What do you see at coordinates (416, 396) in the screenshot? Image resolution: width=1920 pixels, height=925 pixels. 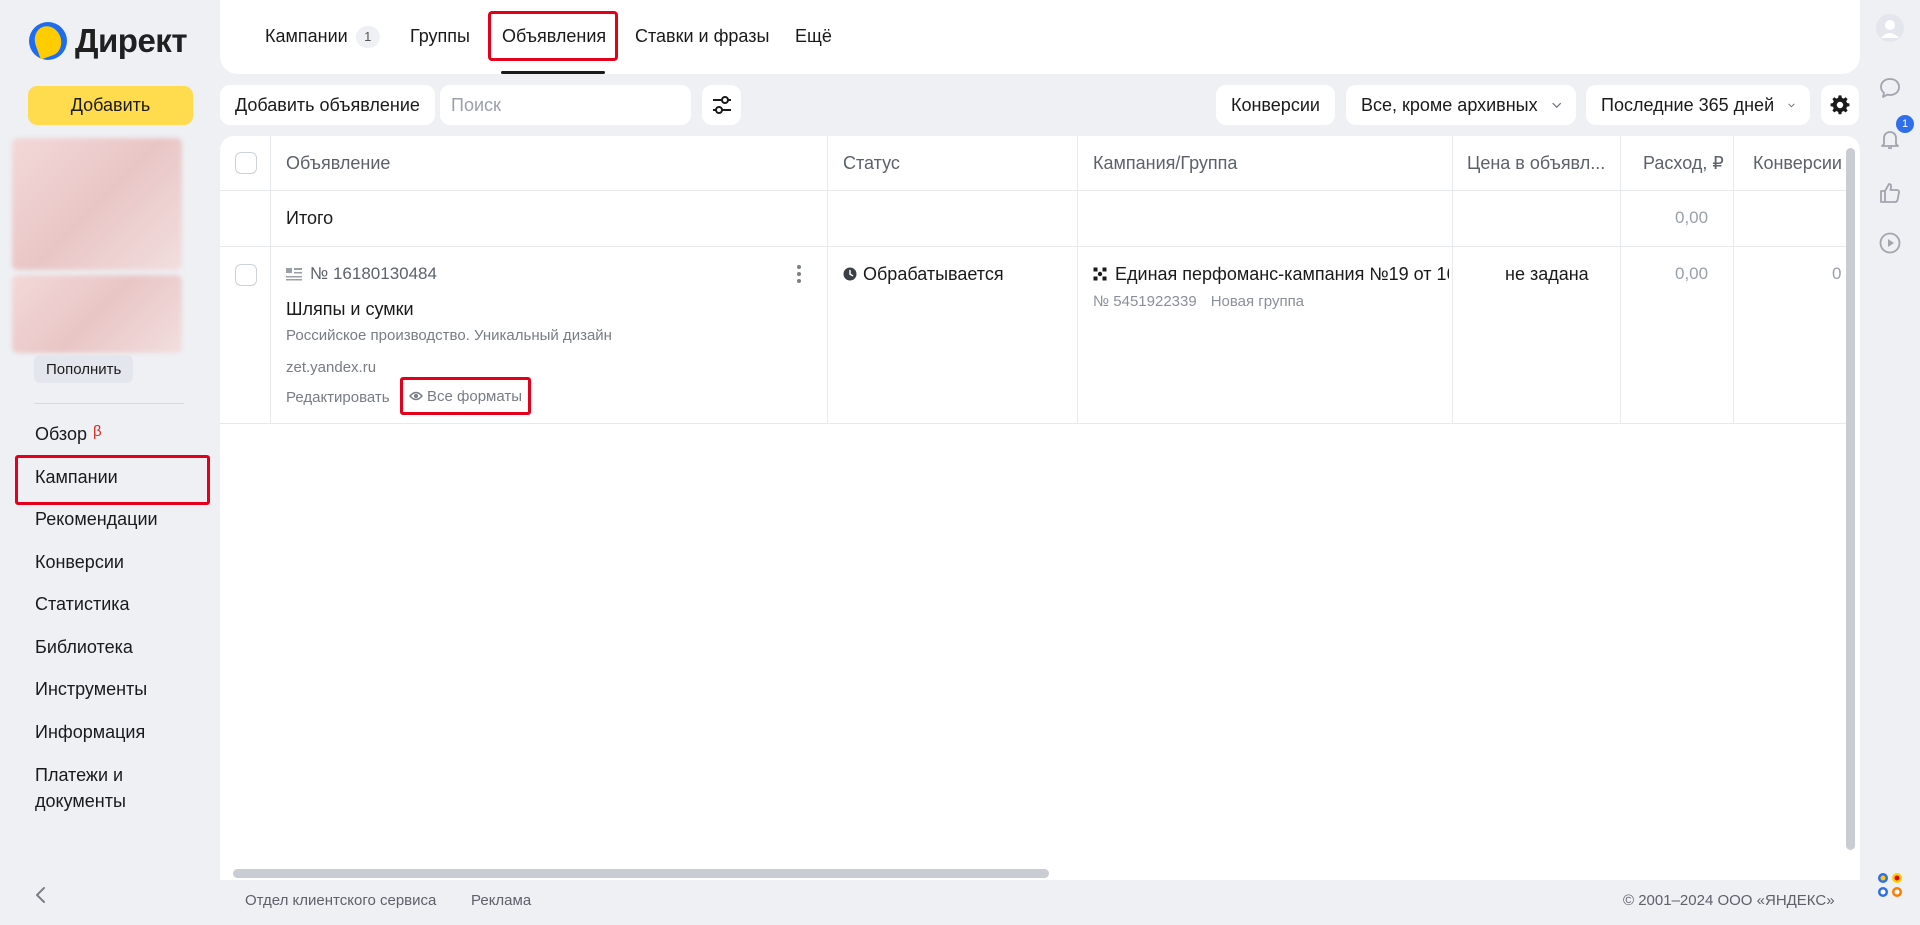 I see `eye-icon` at bounding box center [416, 396].